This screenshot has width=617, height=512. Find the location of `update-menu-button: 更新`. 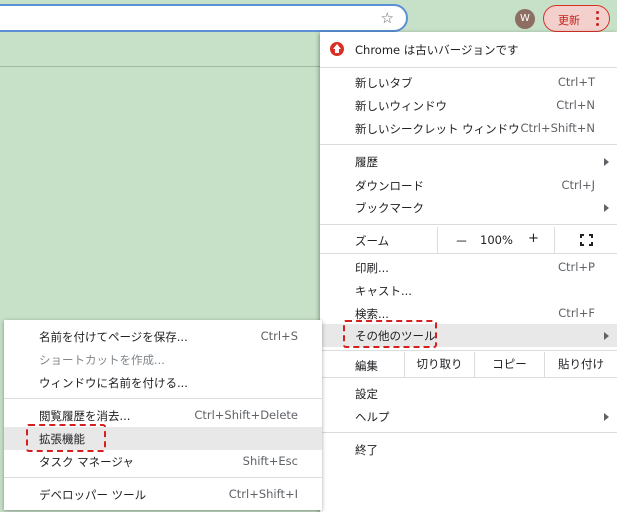

update-menu-button: 更新 is located at coordinates (576, 18).